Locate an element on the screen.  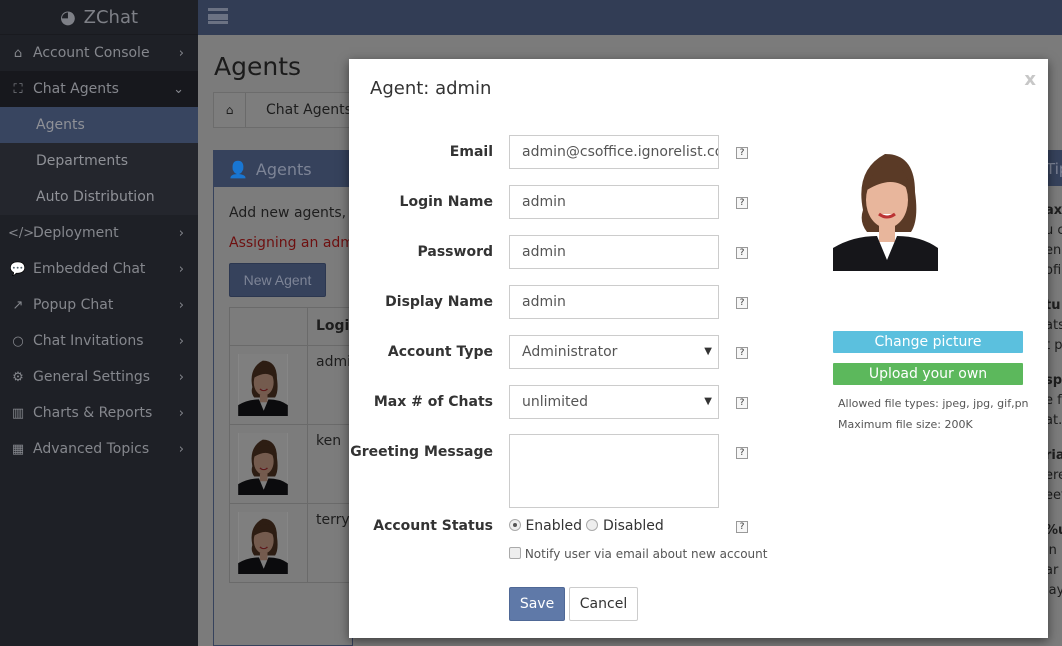
dashboard-icon: ◕ is located at coordinates (67, 17).